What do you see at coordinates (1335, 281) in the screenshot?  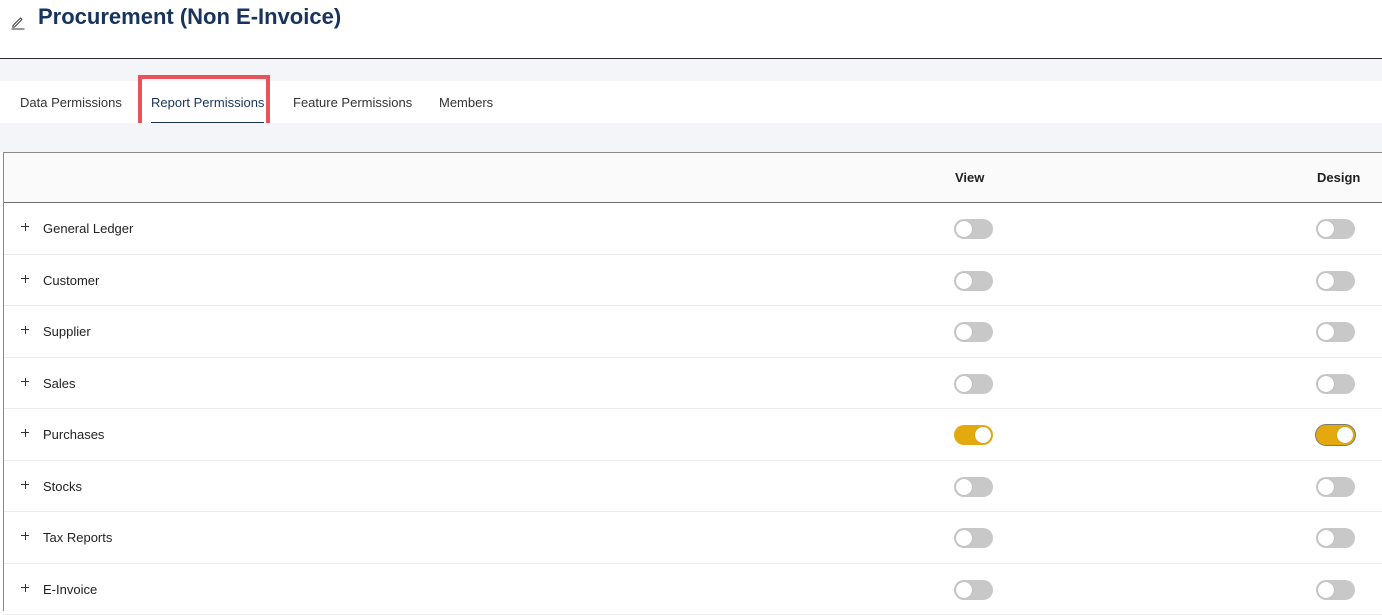 I see `design-toggle-customer` at bounding box center [1335, 281].